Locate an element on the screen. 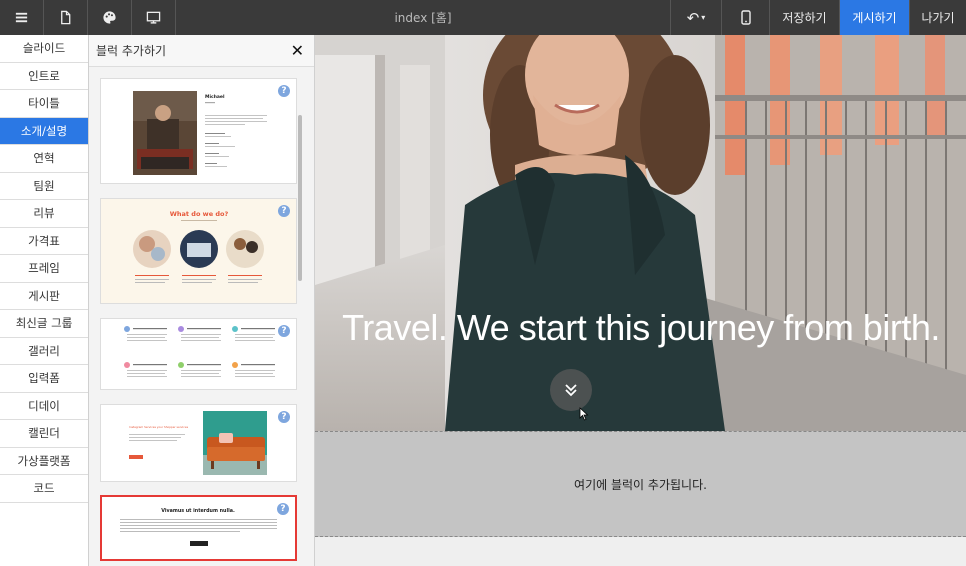 Image resolution: width=966 pixels, height=566 pixels. menu-button is located at coordinates (22, 17).